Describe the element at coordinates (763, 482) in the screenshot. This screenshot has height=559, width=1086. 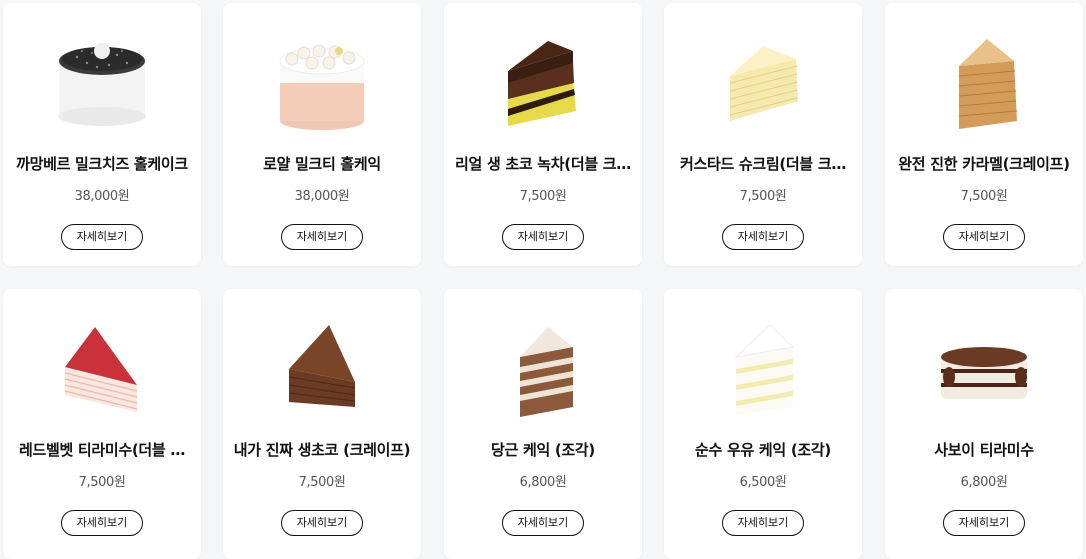
I see `product-price: 6,500원` at that location.